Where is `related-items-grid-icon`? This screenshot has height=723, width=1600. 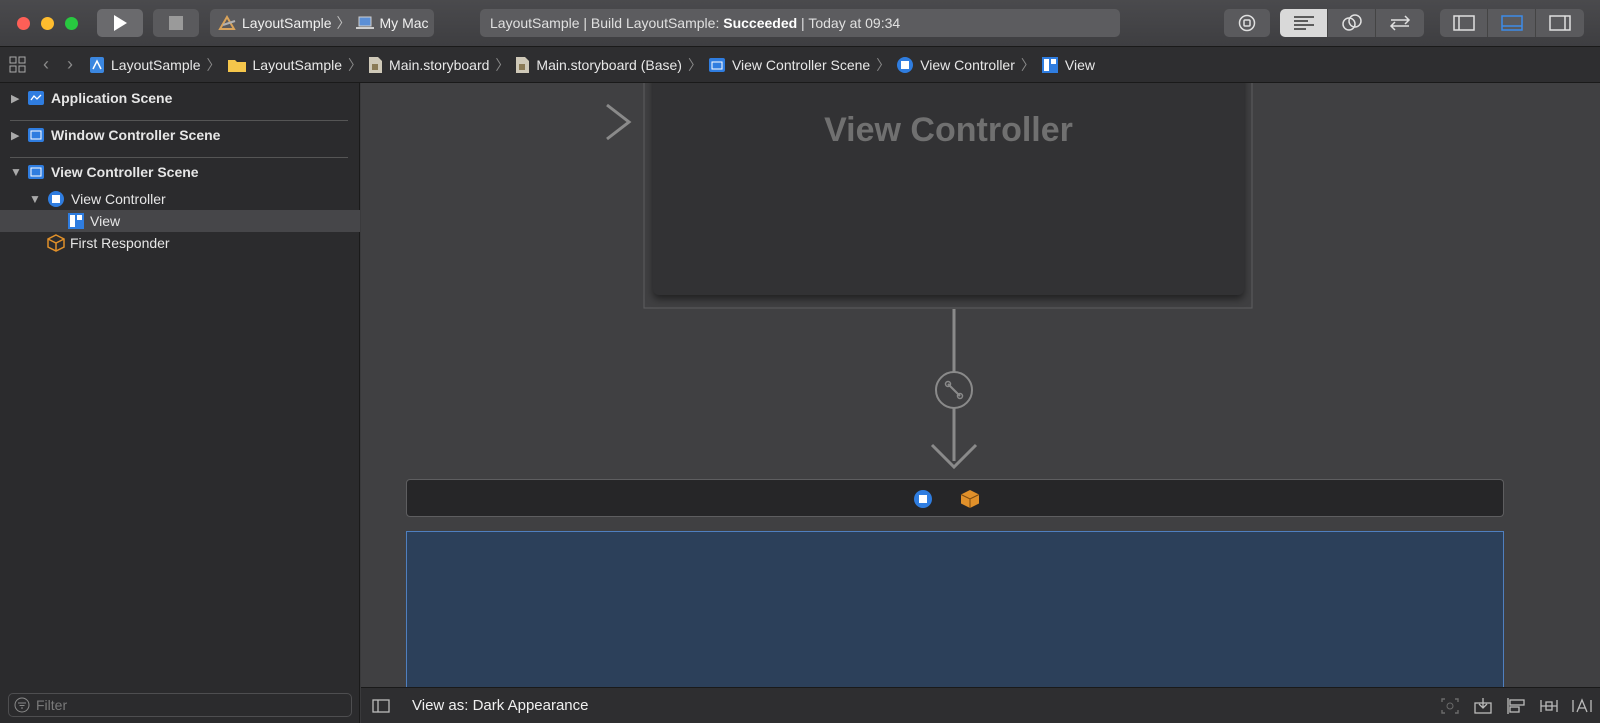
related-items-grid-icon is located at coordinates (18, 65).